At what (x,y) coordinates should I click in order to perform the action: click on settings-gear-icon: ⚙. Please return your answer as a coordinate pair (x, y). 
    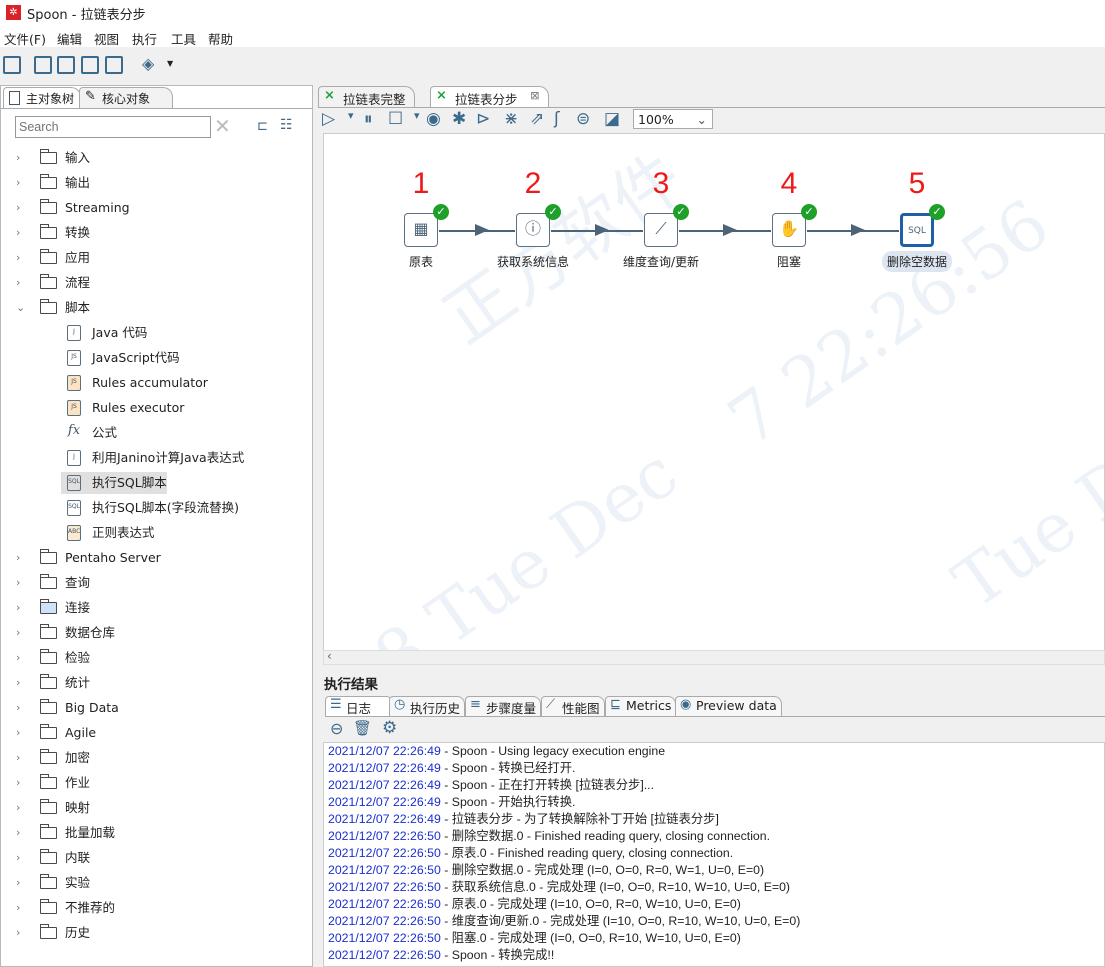
    Looking at the image, I should click on (389, 728).